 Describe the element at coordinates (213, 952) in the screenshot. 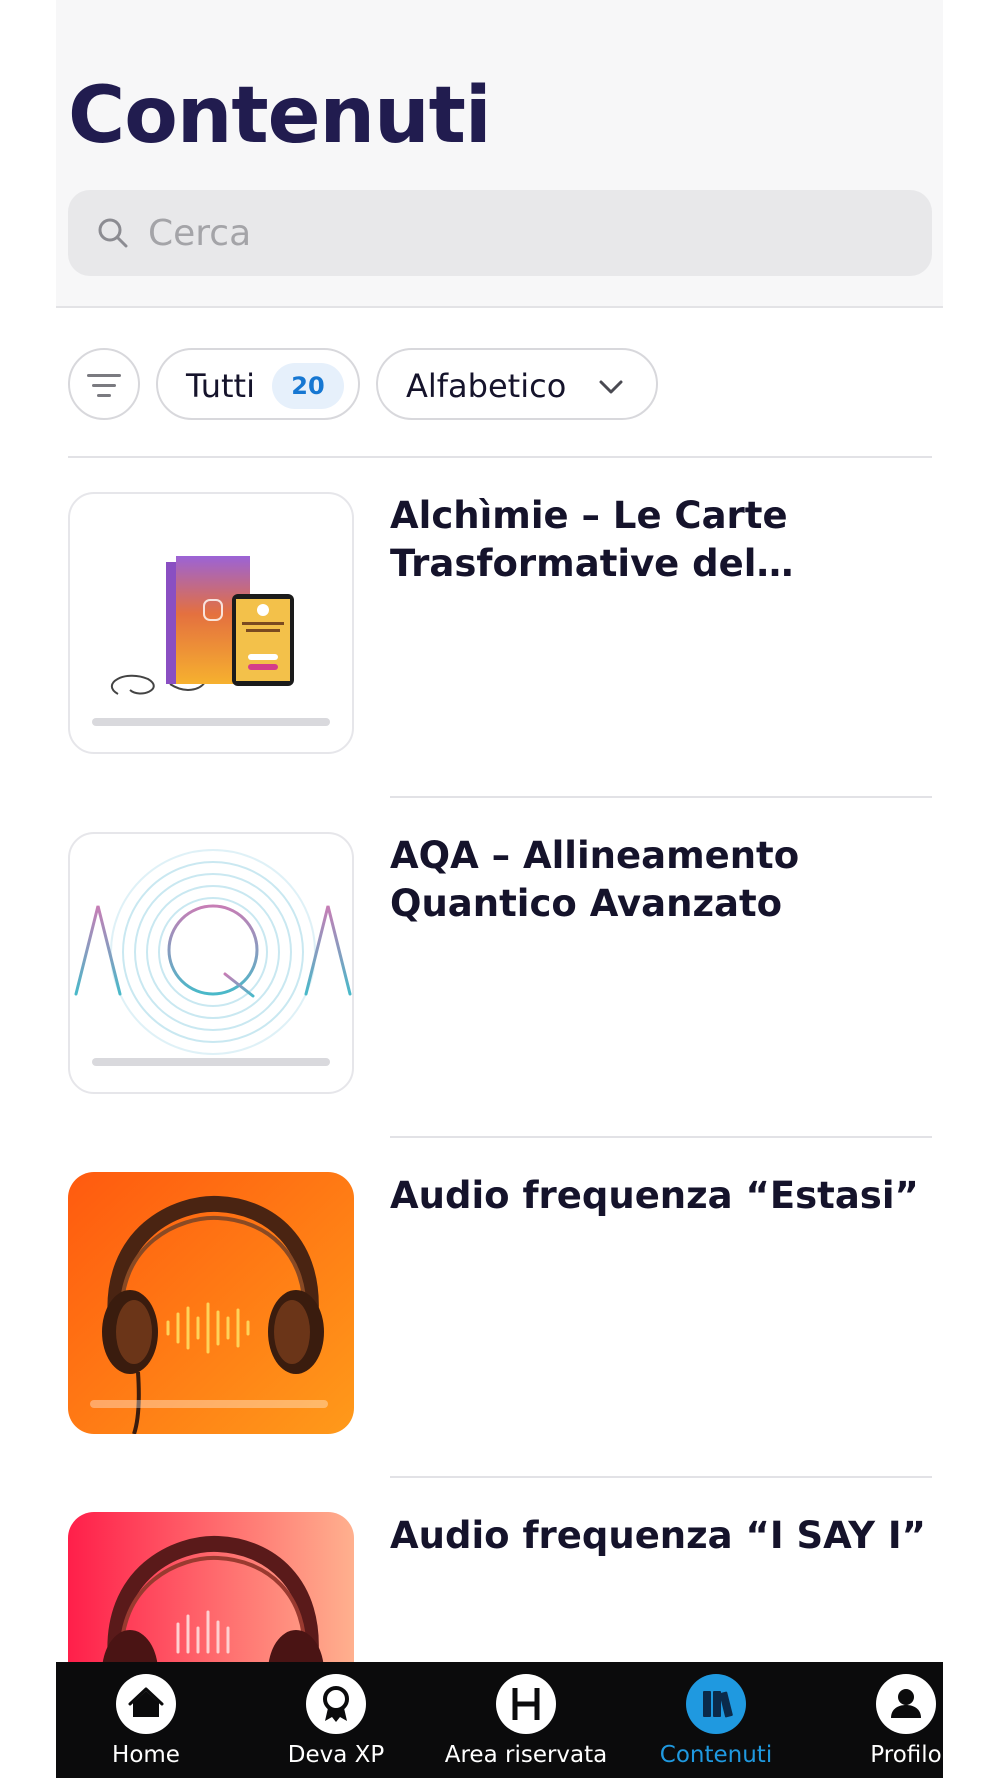

I see `aqa-logo-image` at that location.